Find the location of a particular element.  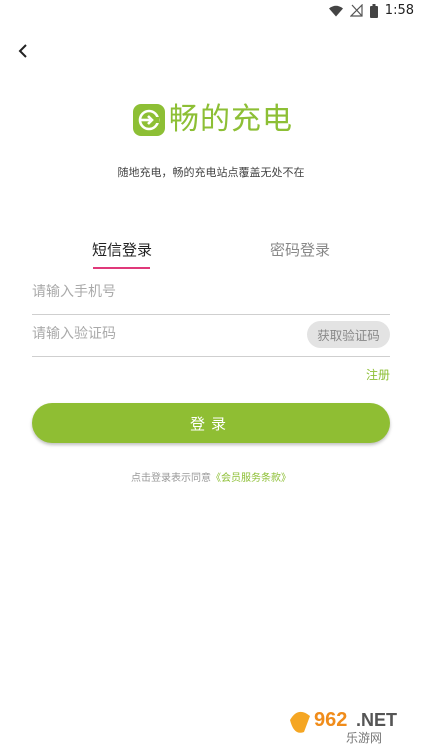

battery-icon is located at coordinates (373, 10).